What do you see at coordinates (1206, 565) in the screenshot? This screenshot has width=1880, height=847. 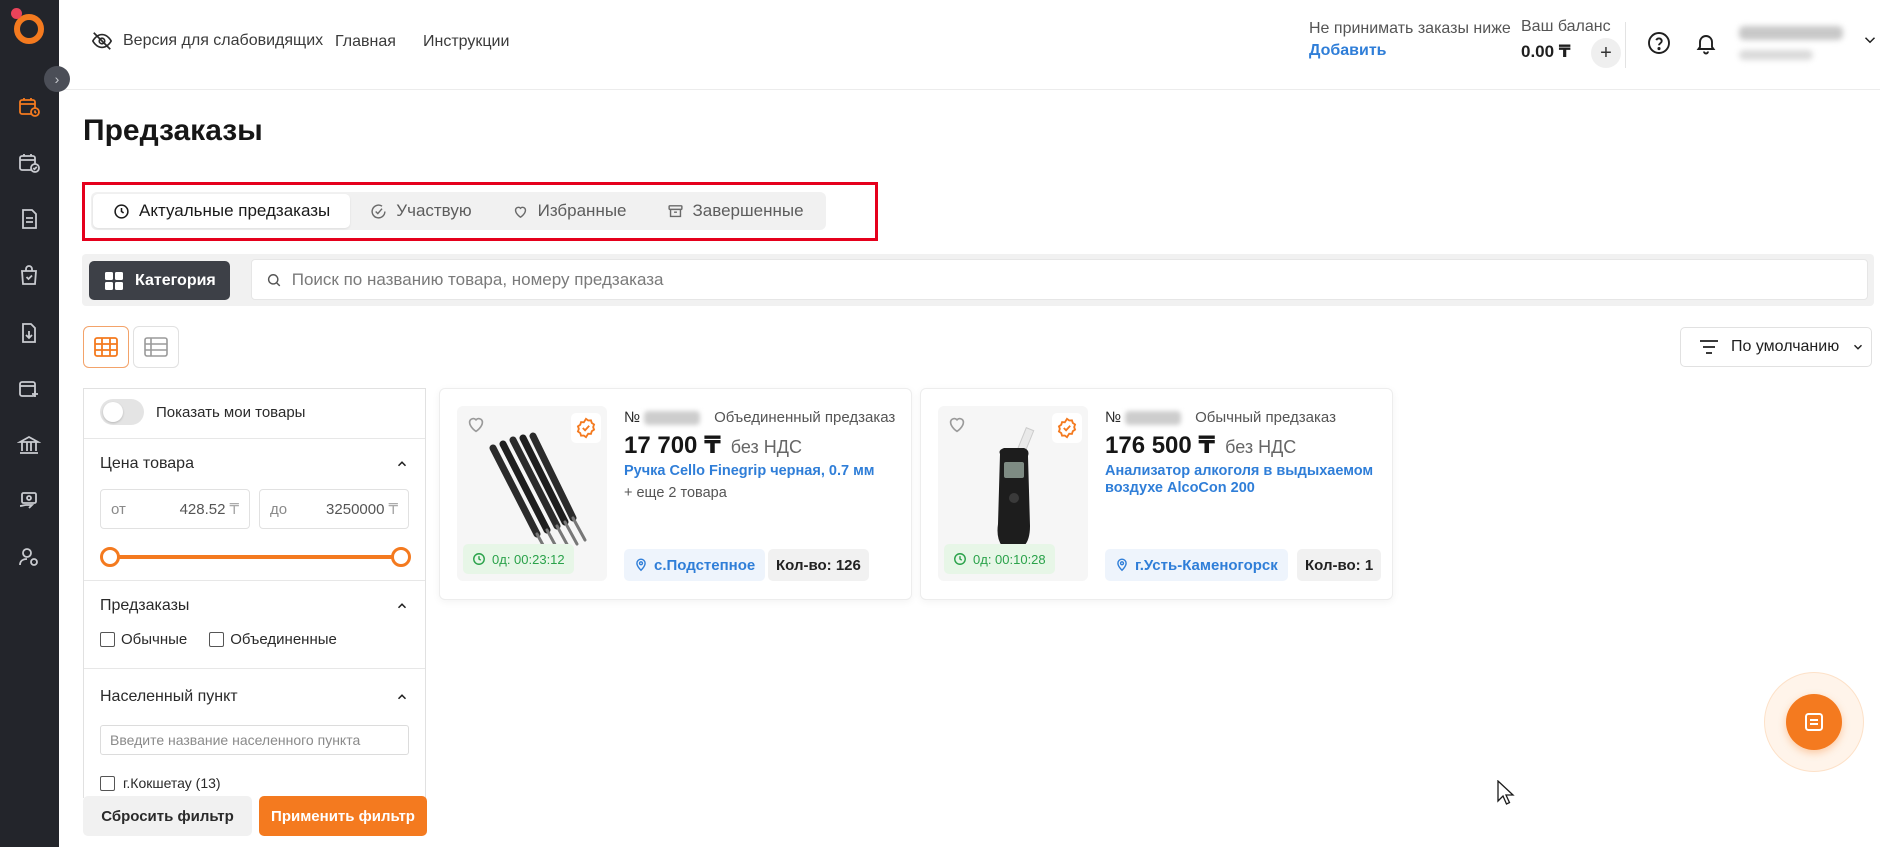 I see `location-label: г.Усть-Каменогорск` at bounding box center [1206, 565].